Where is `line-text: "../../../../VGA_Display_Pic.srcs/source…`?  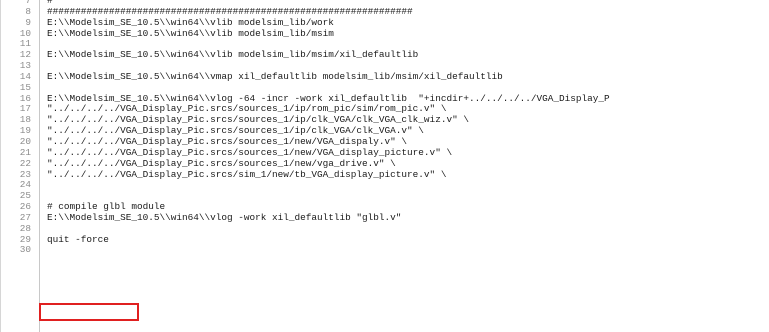 line-text: "../../../../VGA_Display_Pic.srcs/source… is located at coordinates (221, 163).